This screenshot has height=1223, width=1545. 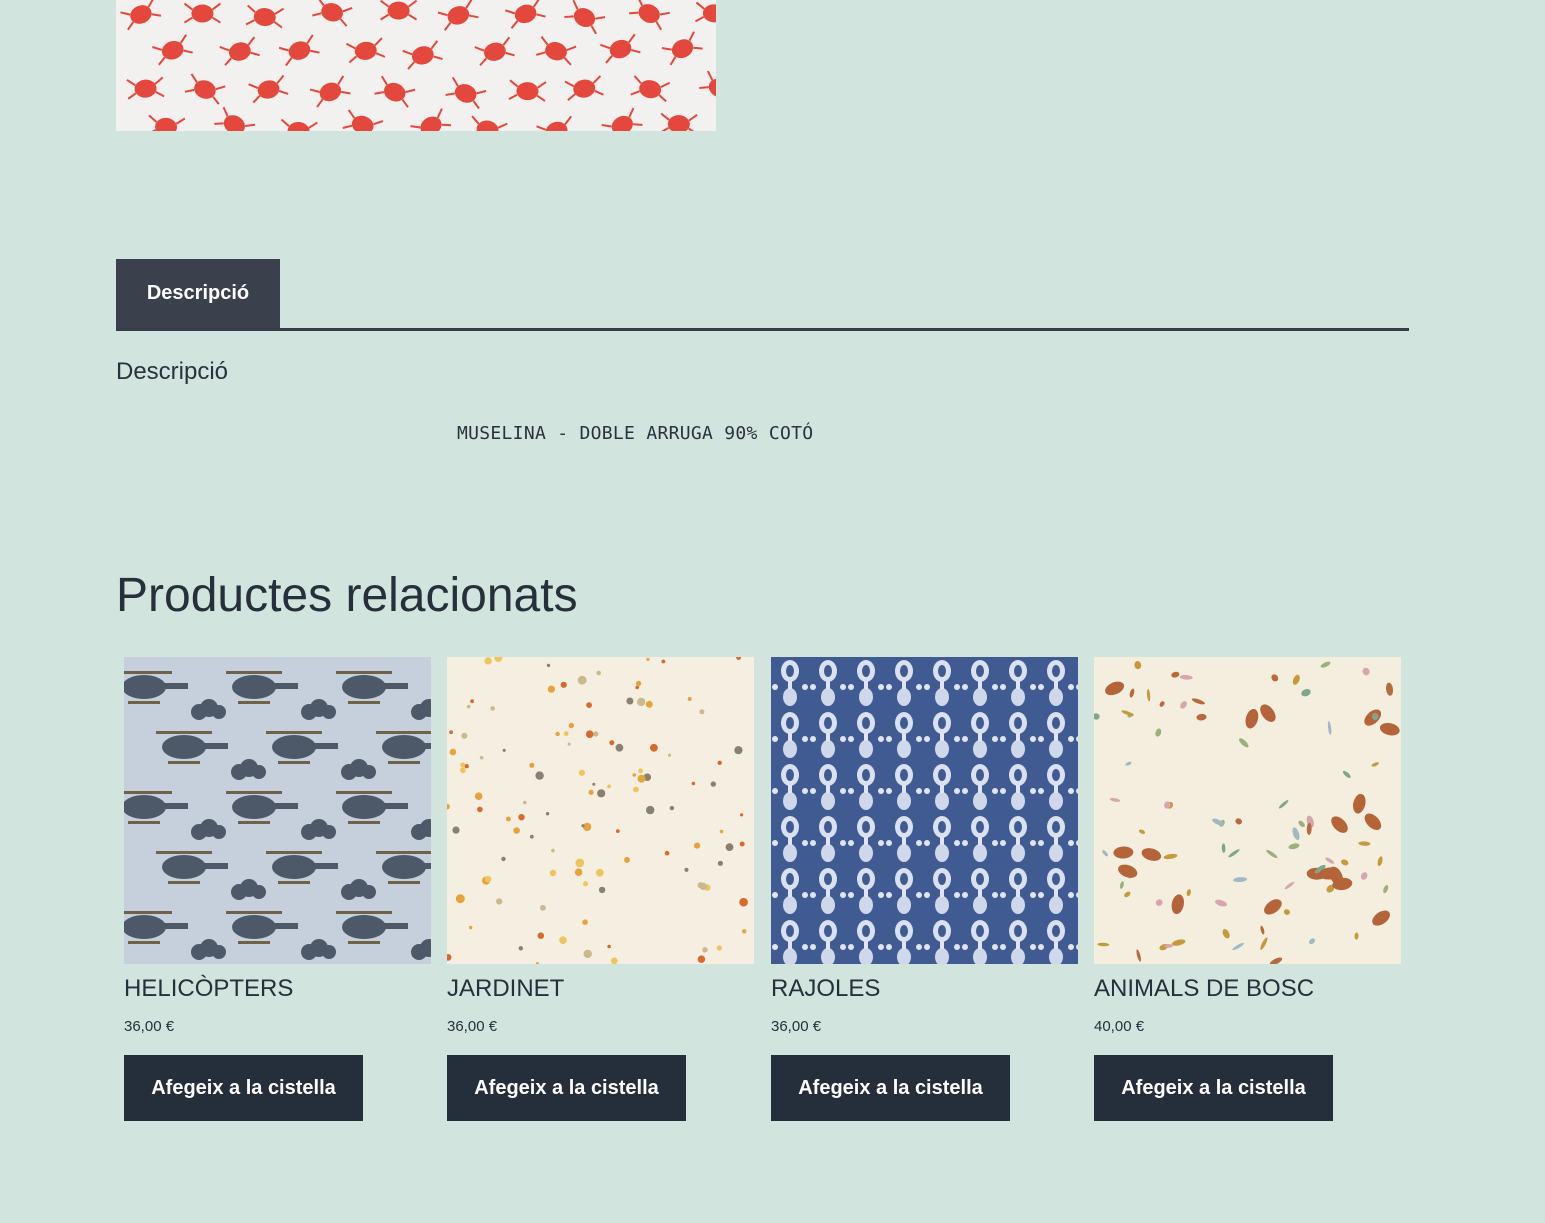 I want to click on product-card: JARDINET 36,00 € Afegeix a la cistella, so click(x=600, y=889).